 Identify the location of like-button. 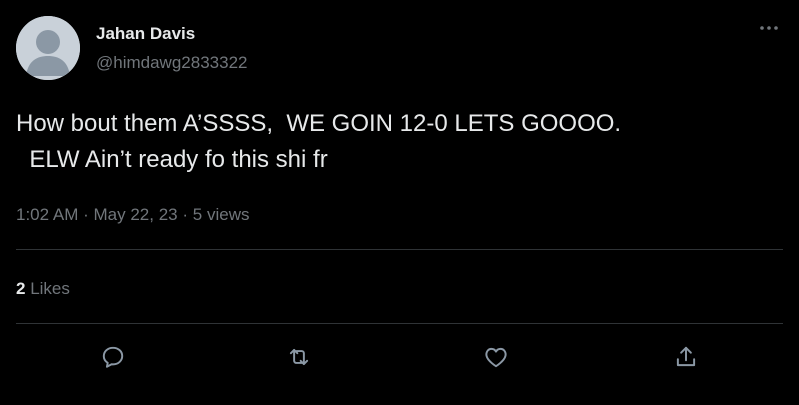
(496, 357).